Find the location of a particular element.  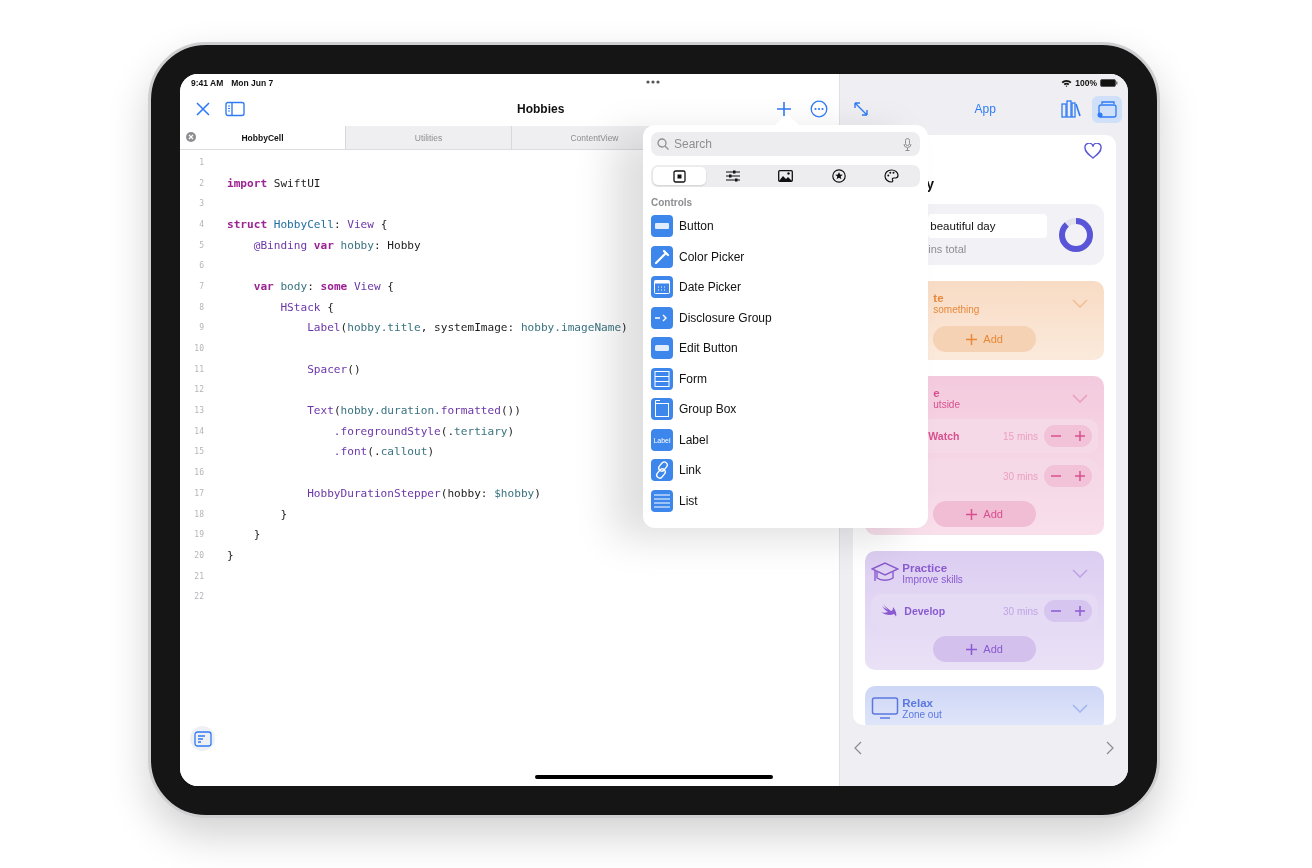

edit-control-icon is located at coordinates (662, 348).